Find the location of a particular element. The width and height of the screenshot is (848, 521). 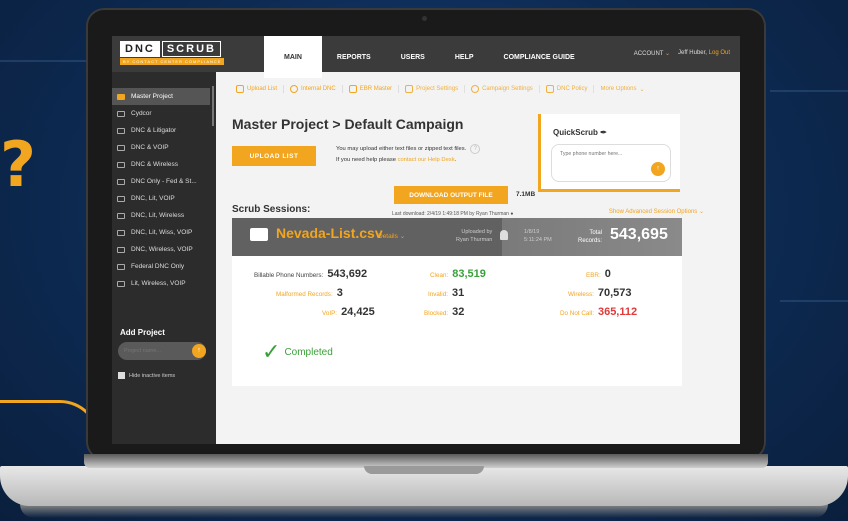

stat-label: Do Not Call: is located at coordinates (577, 313).